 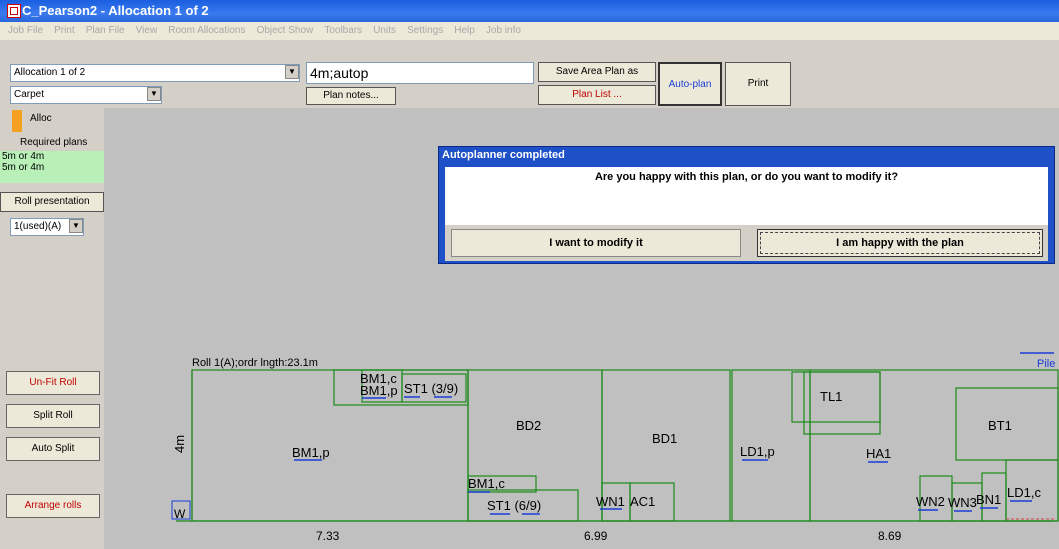 What do you see at coordinates (690, 84) in the screenshot?
I see `auto-plan-button: Auto-plan` at bounding box center [690, 84].